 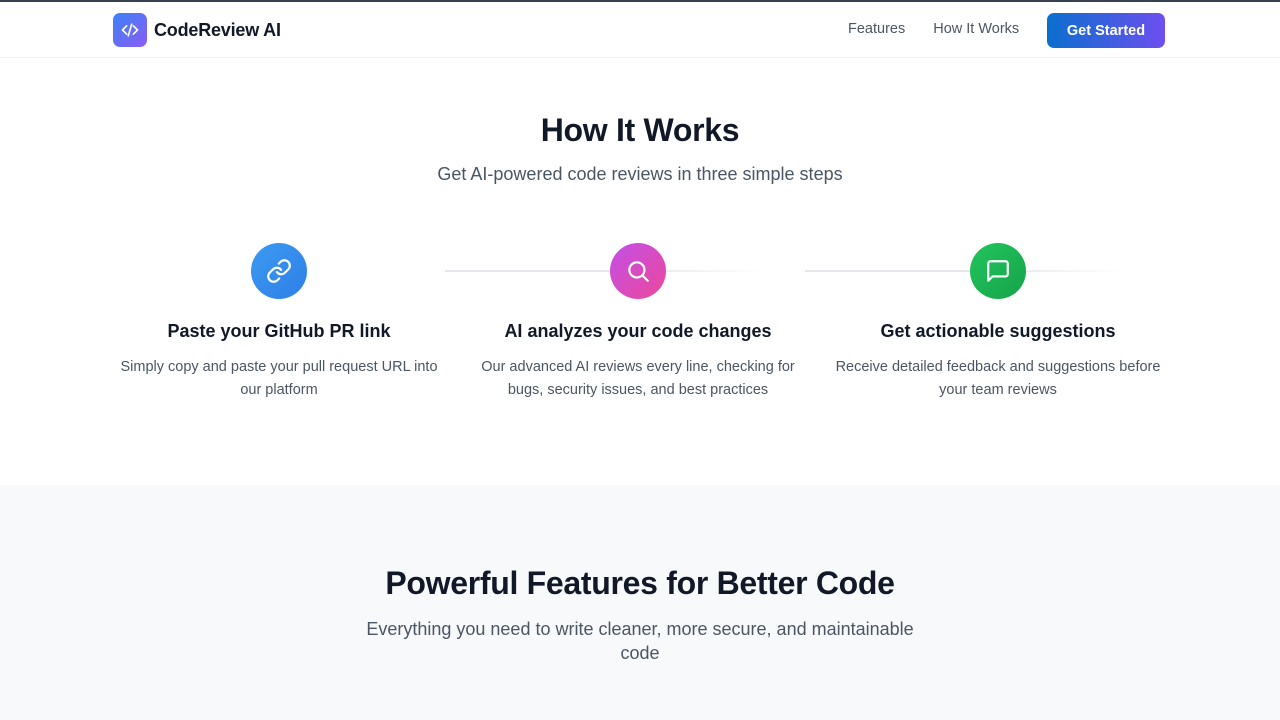 What do you see at coordinates (976, 29) in the screenshot?
I see `nav-link-how-it-works: How It Works` at bounding box center [976, 29].